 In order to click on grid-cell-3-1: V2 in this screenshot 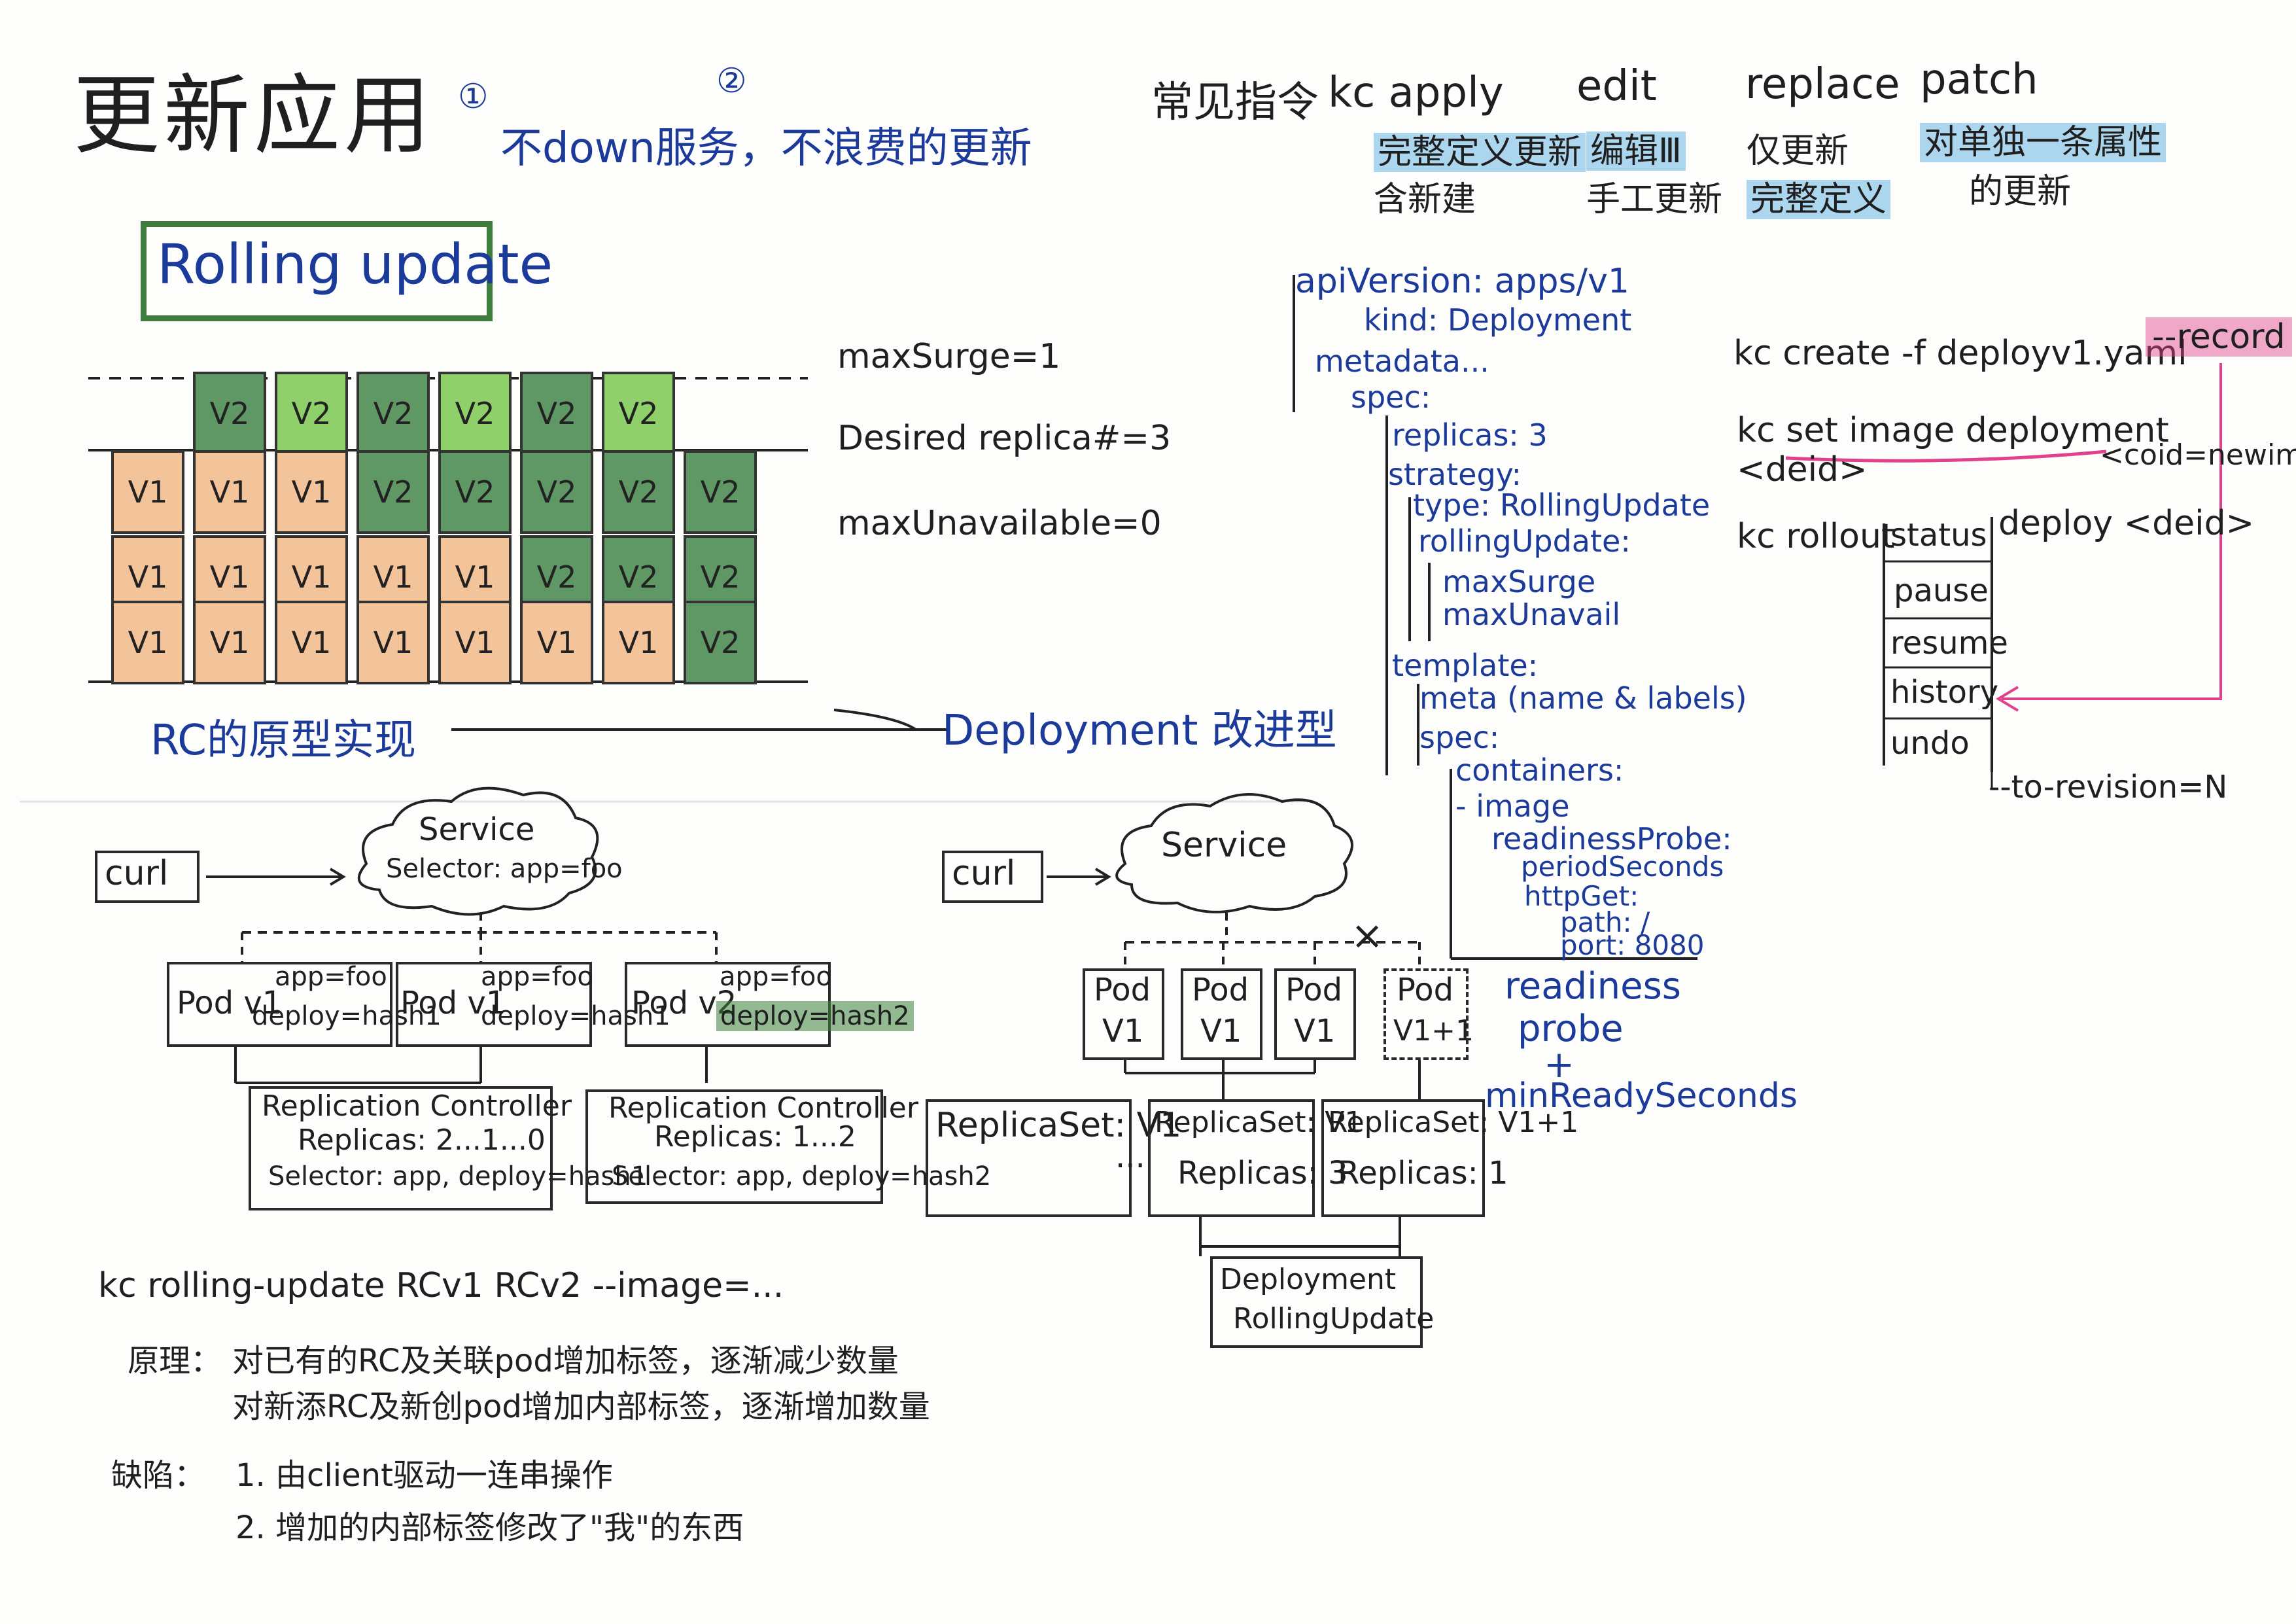, I will do `click(475, 492)`.